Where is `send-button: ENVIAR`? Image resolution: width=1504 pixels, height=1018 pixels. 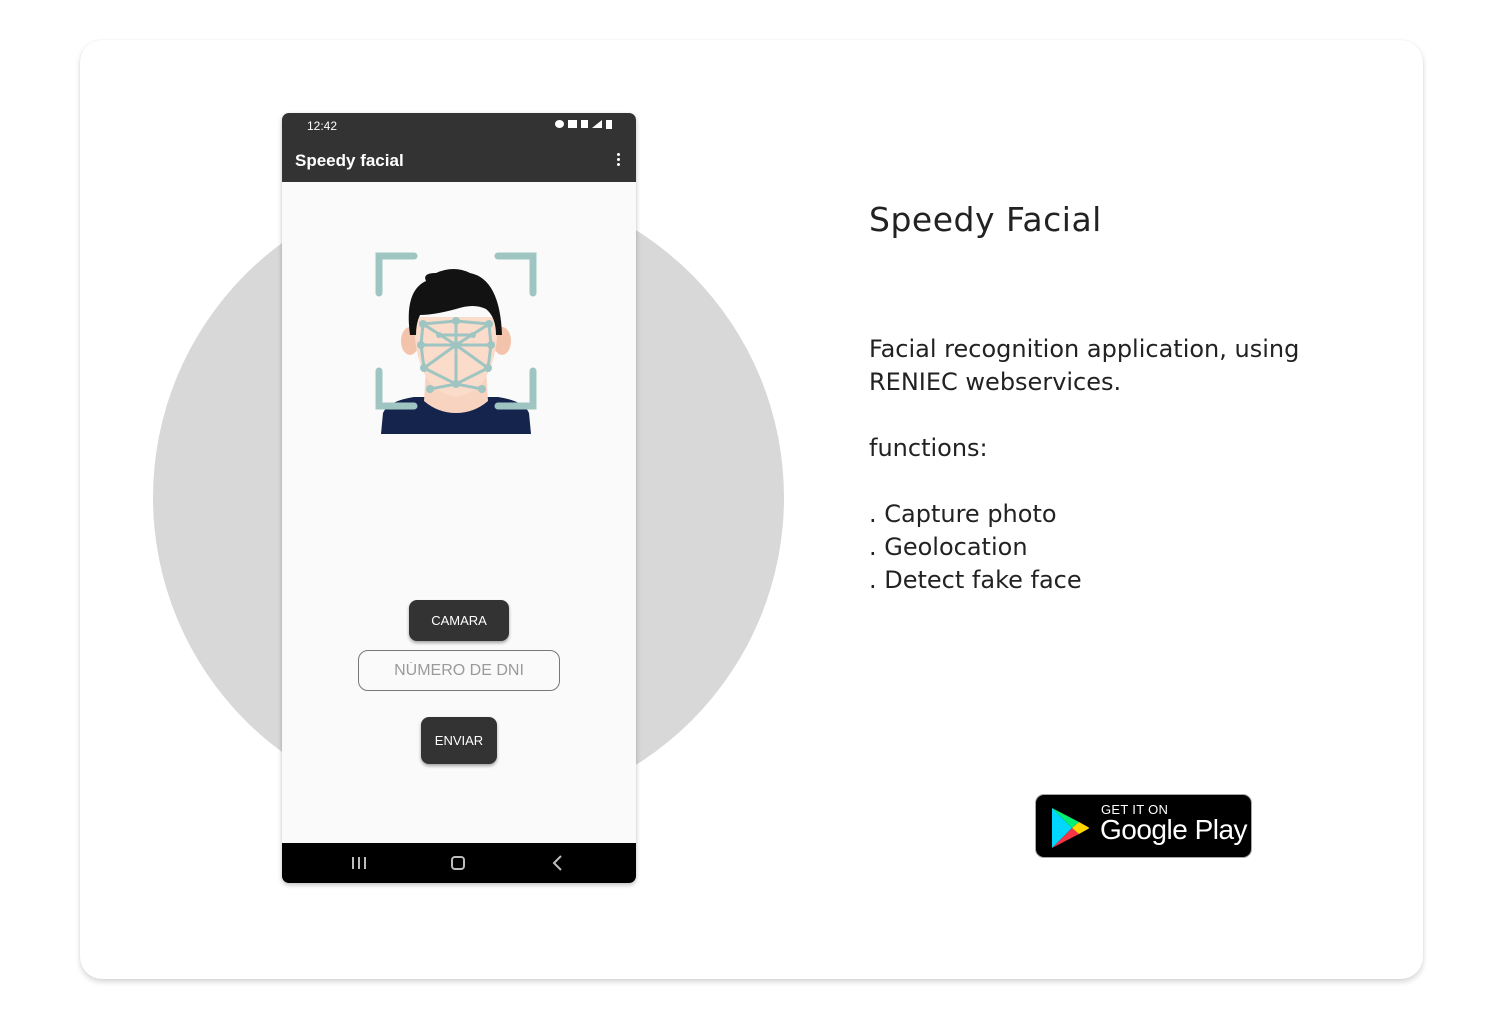 send-button: ENVIAR is located at coordinates (459, 740).